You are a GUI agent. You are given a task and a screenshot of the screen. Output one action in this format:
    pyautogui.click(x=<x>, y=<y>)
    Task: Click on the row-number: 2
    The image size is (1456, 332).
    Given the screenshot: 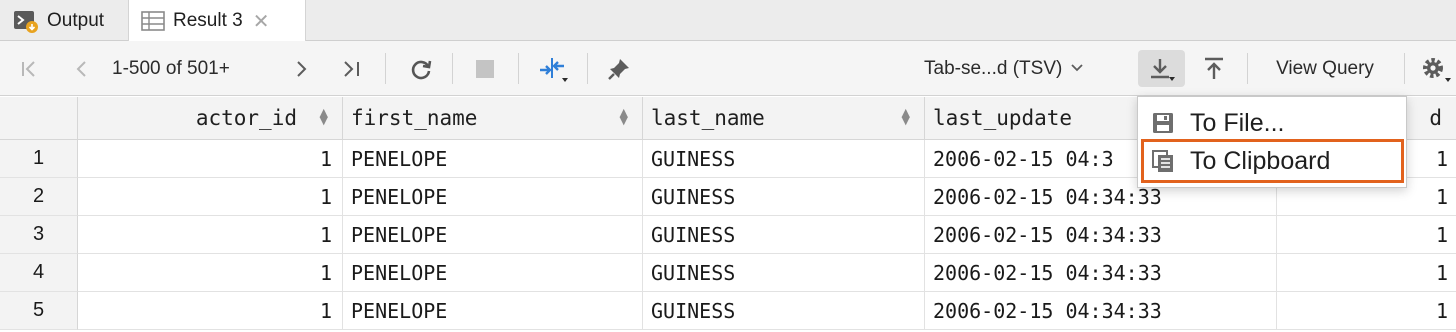 What is the action you would take?
    pyautogui.click(x=39, y=197)
    